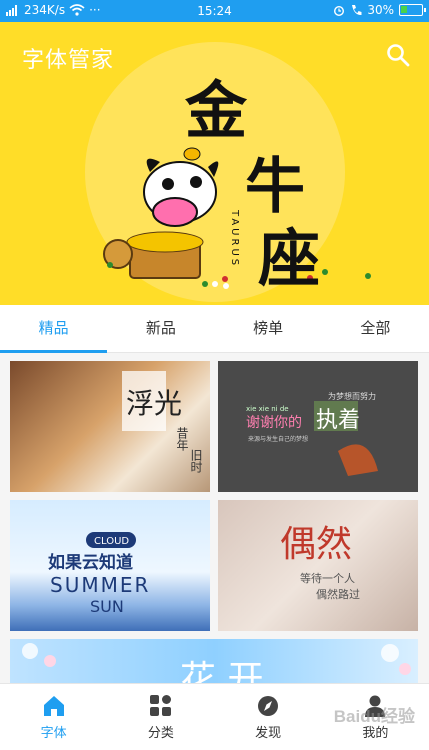 This screenshot has width=429, height=750. What do you see at coordinates (54, 329) in the screenshot?
I see `tab-featured: 精品` at bounding box center [54, 329].